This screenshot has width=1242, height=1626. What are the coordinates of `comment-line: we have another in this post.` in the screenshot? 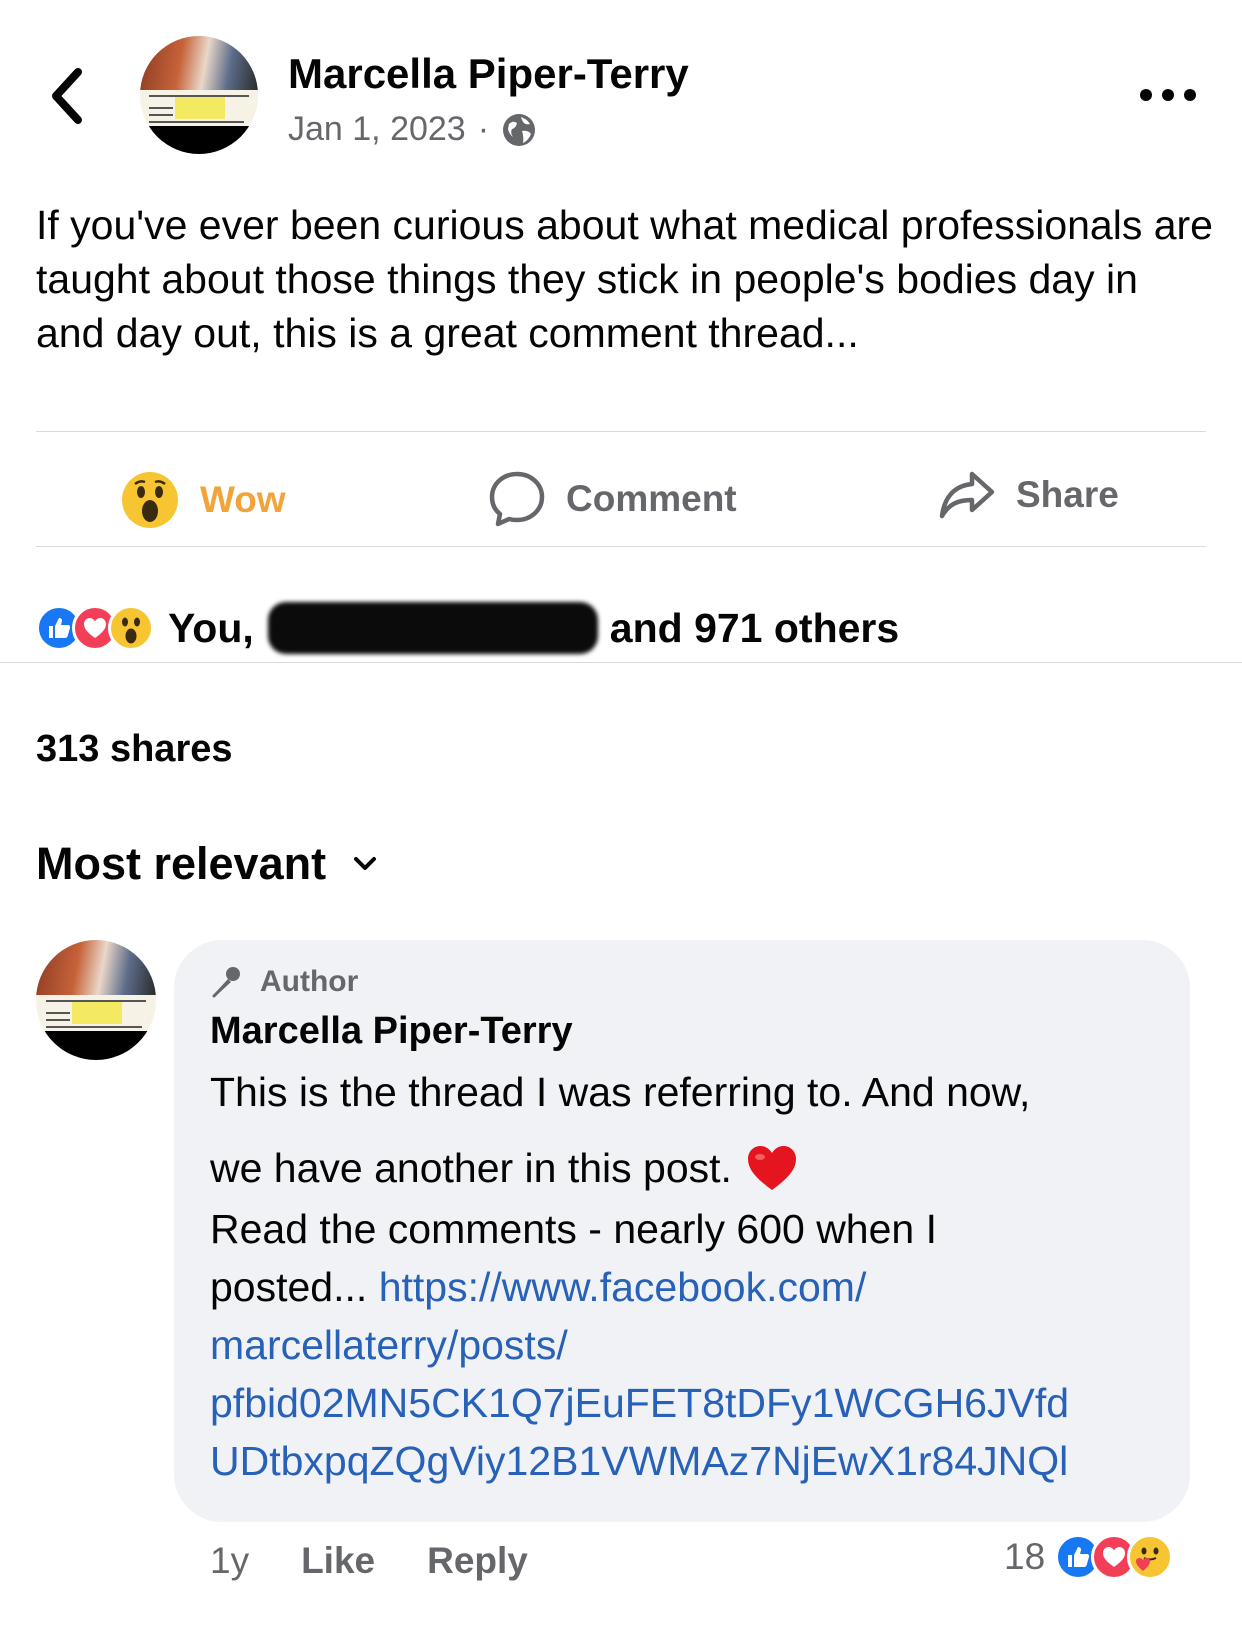 It's located at (690, 1168).